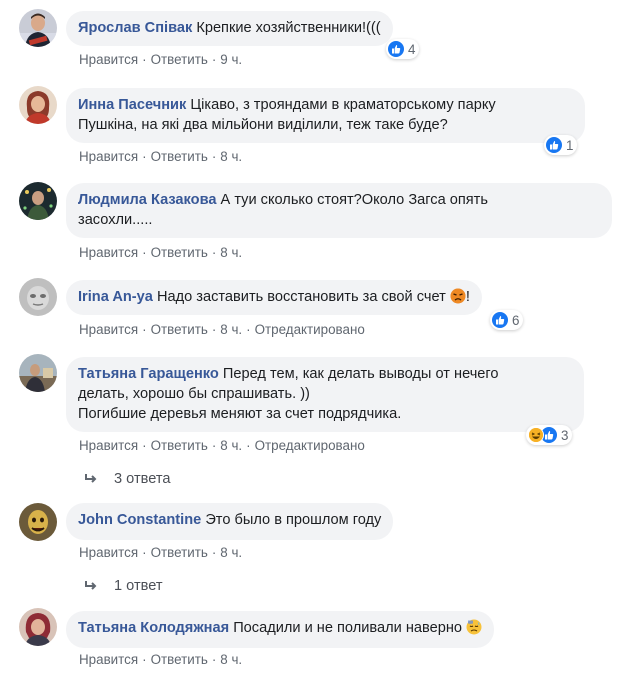  I want to click on sad-sweat-face-icon, so click(474, 627).